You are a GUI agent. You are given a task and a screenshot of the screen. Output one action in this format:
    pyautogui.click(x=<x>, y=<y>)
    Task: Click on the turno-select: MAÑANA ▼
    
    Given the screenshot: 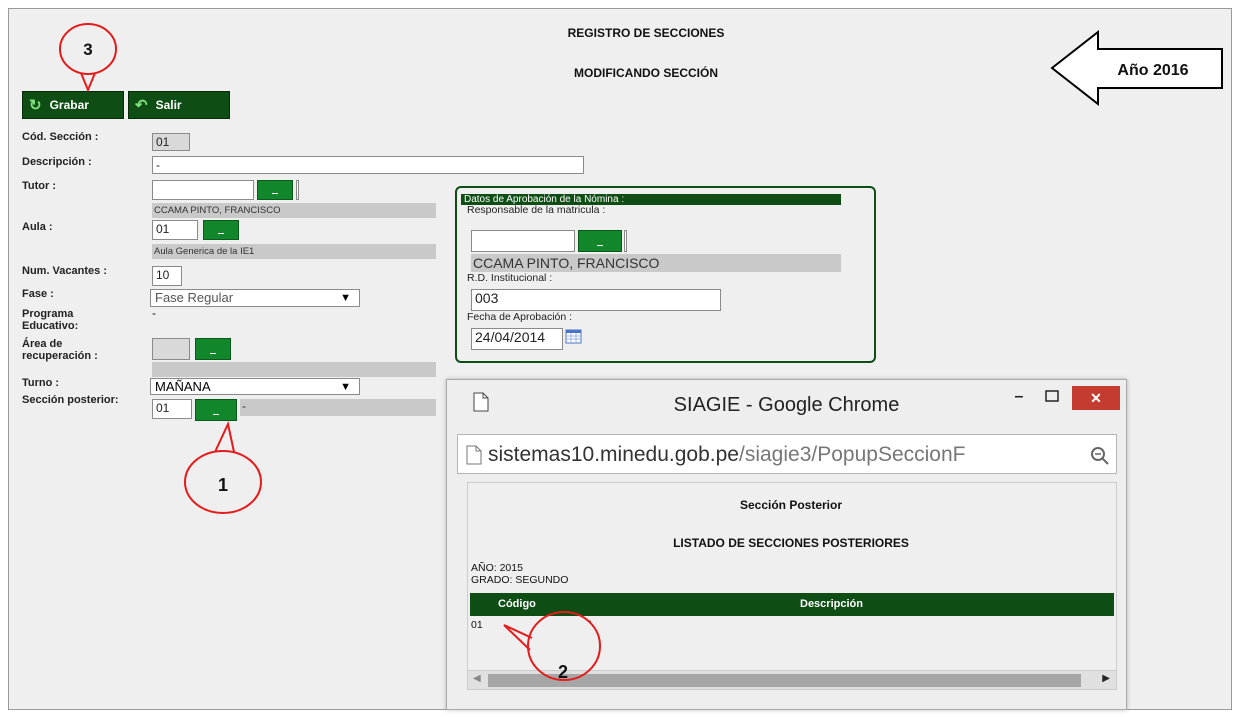 What is the action you would take?
    pyautogui.click(x=255, y=386)
    